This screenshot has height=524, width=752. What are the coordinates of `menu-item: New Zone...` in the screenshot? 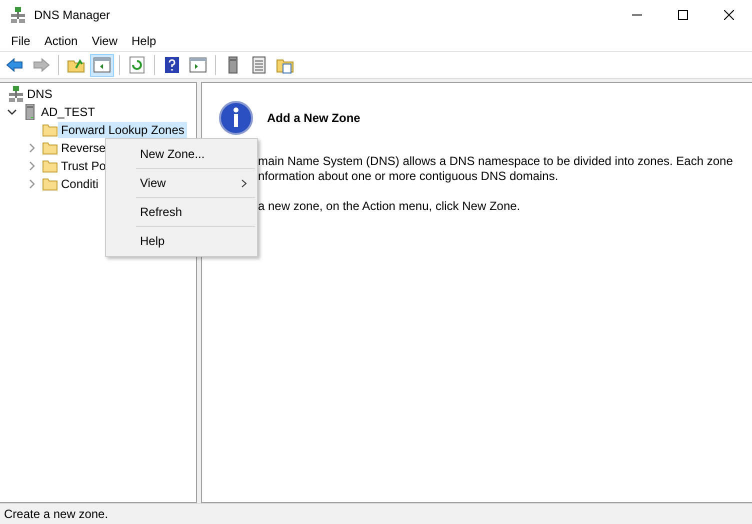 It's located at (181, 154).